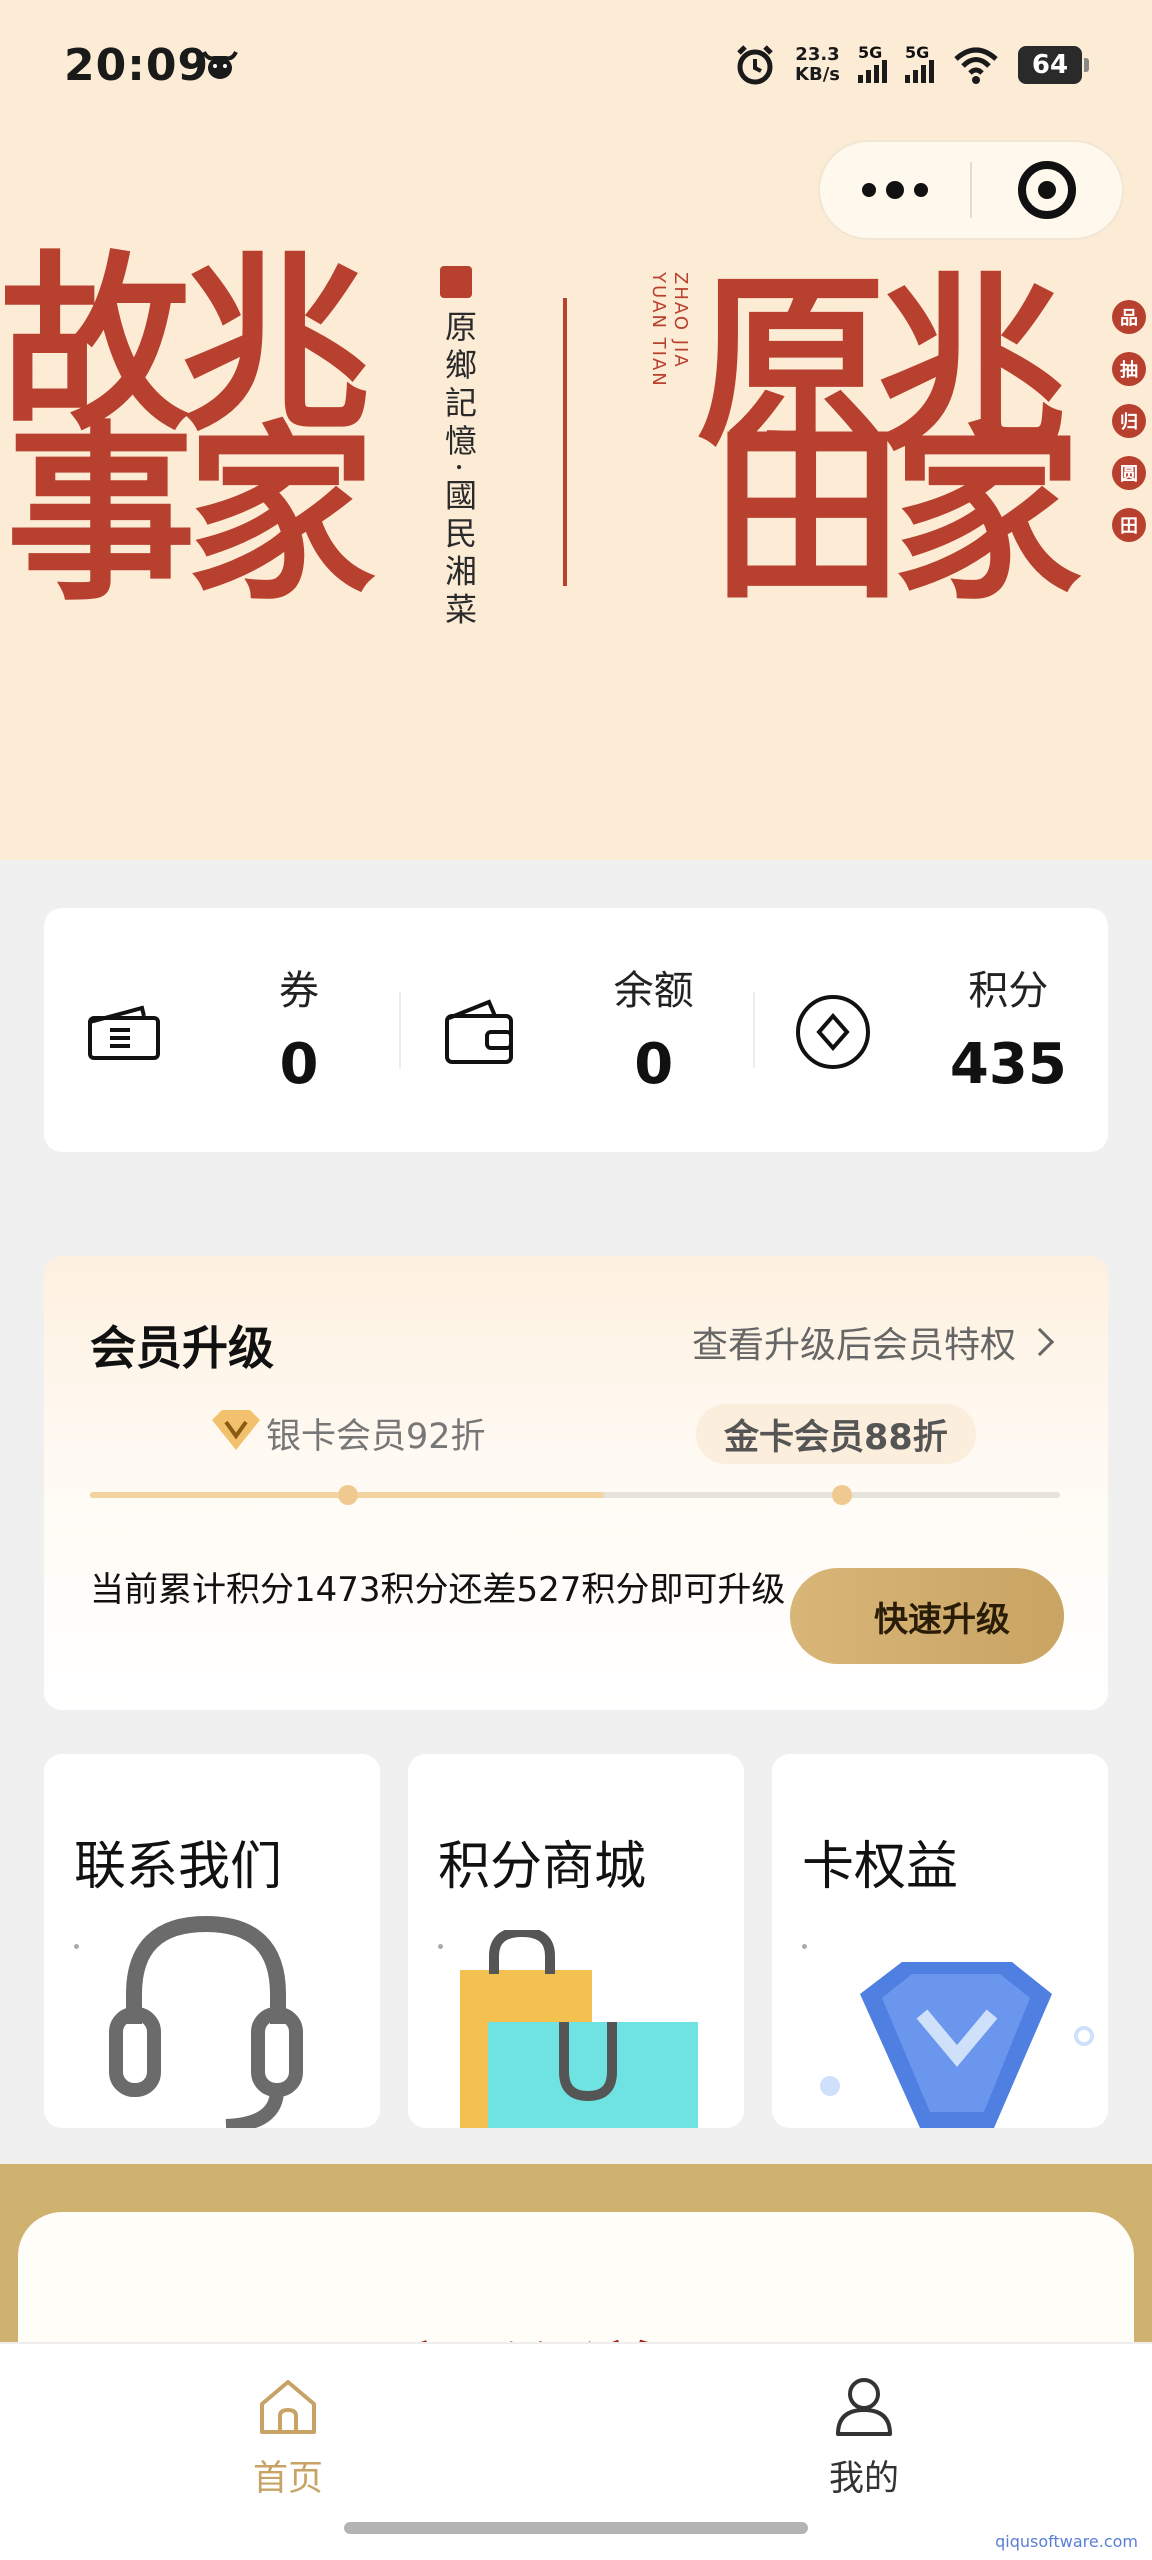 Image resolution: width=1152 pixels, height=2560 pixels. Describe the element at coordinates (575, 1495) in the screenshot. I see `upgrade-progress-track` at that location.